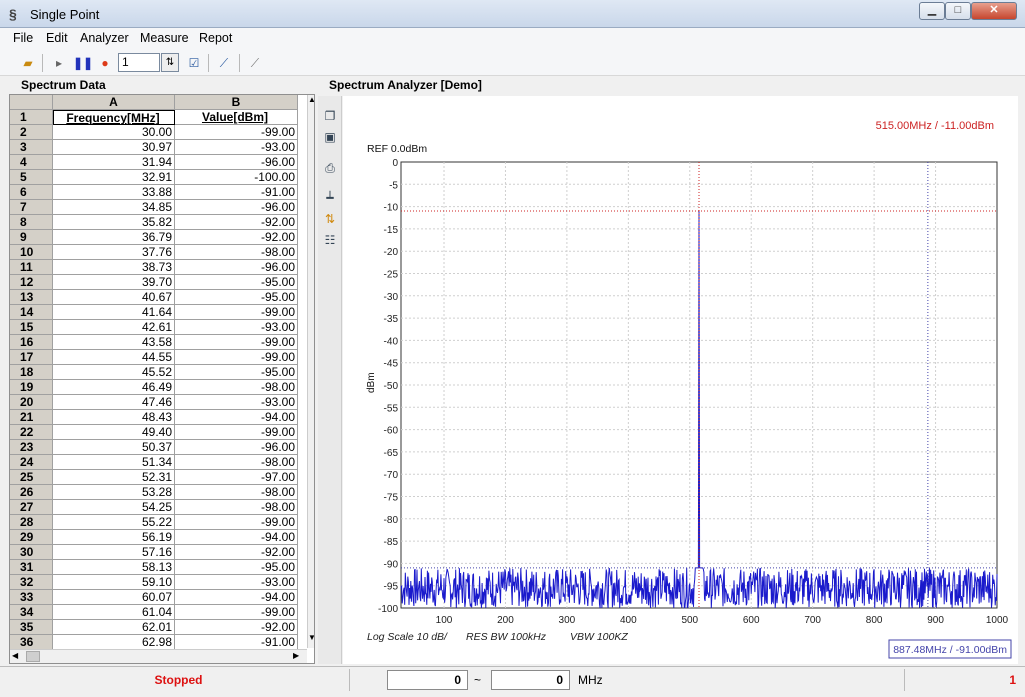 This screenshot has height=697, width=1025. Describe the element at coordinates (330, 116) in the screenshot. I see `copy-icon: ❐` at that location.